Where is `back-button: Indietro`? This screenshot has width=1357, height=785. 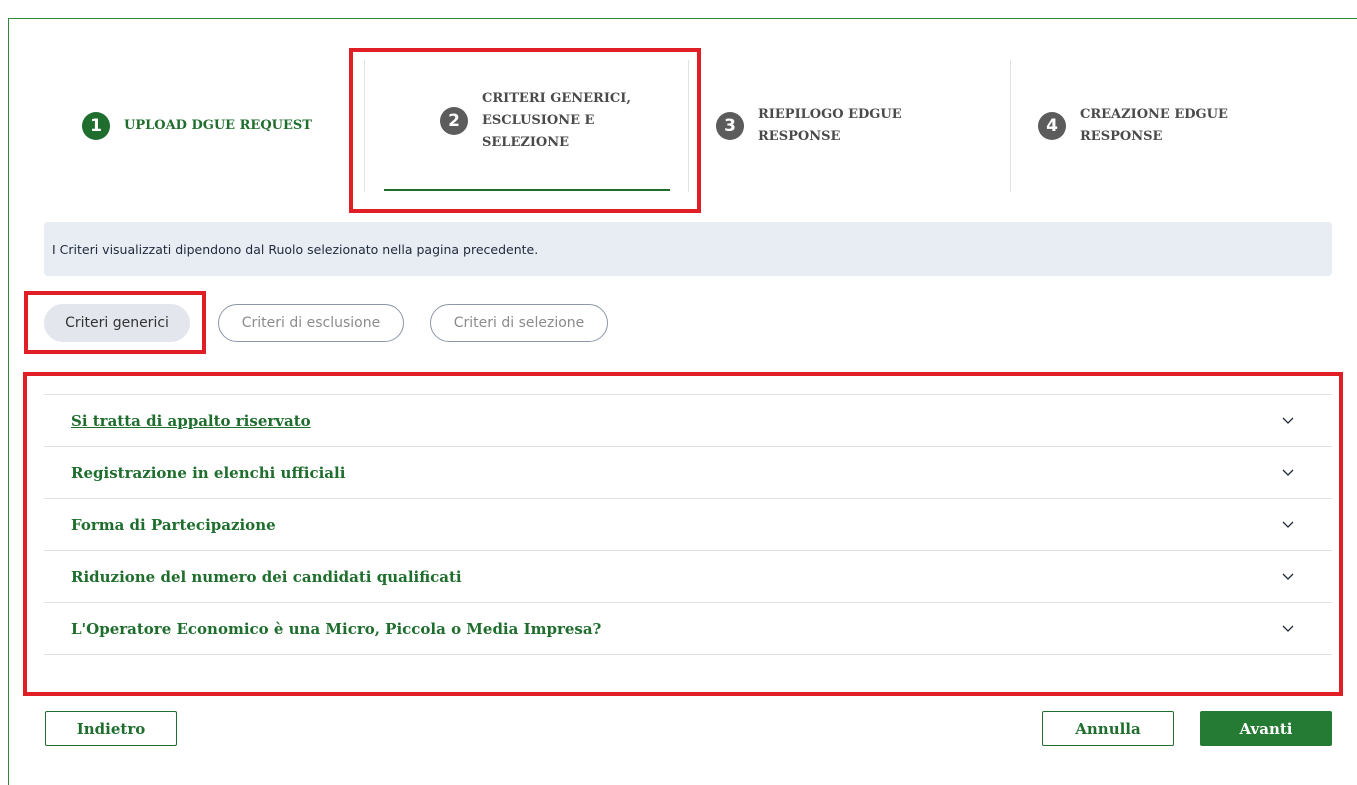
back-button: Indietro is located at coordinates (111, 728).